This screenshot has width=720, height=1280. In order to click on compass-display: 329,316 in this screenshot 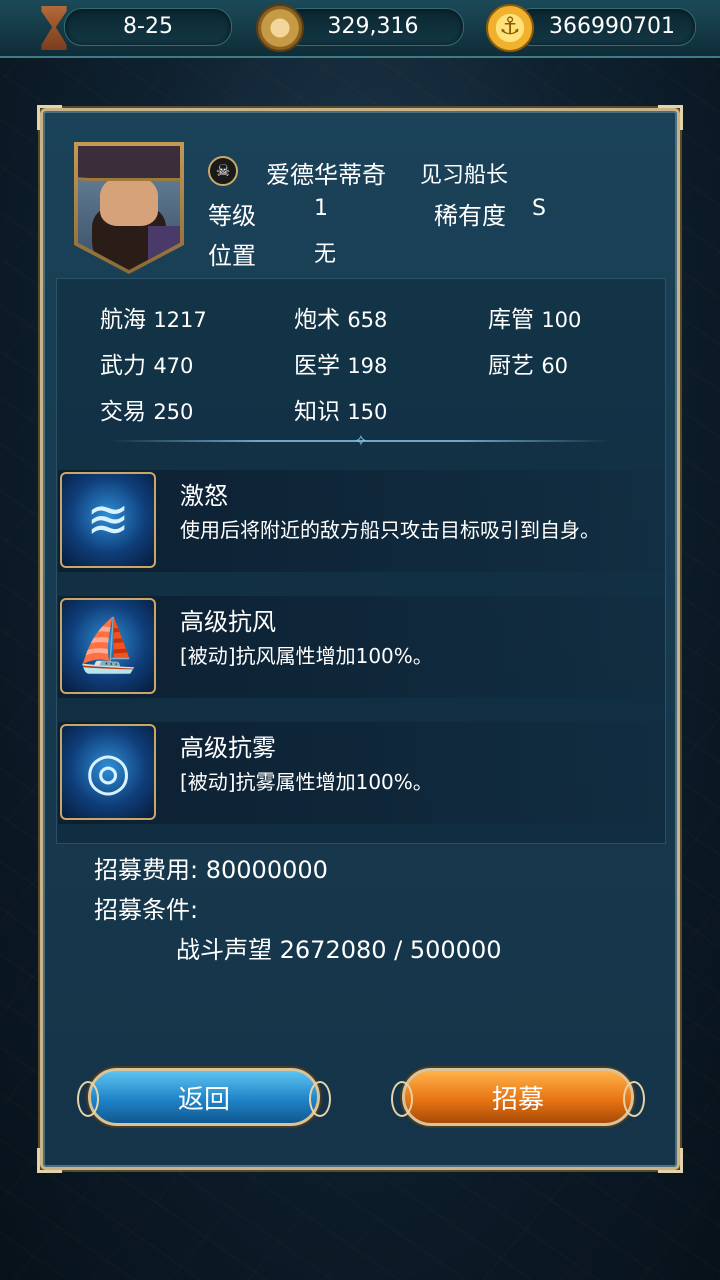, I will do `click(373, 27)`.